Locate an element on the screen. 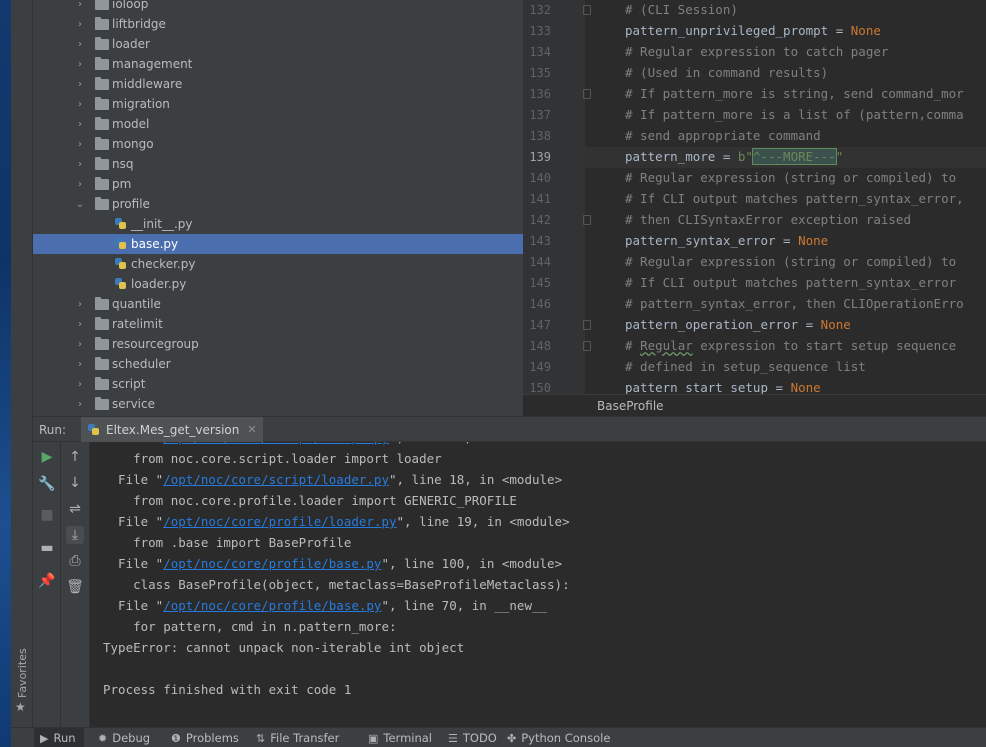  arrow-down-icon: ↓ is located at coordinates (75, 483).